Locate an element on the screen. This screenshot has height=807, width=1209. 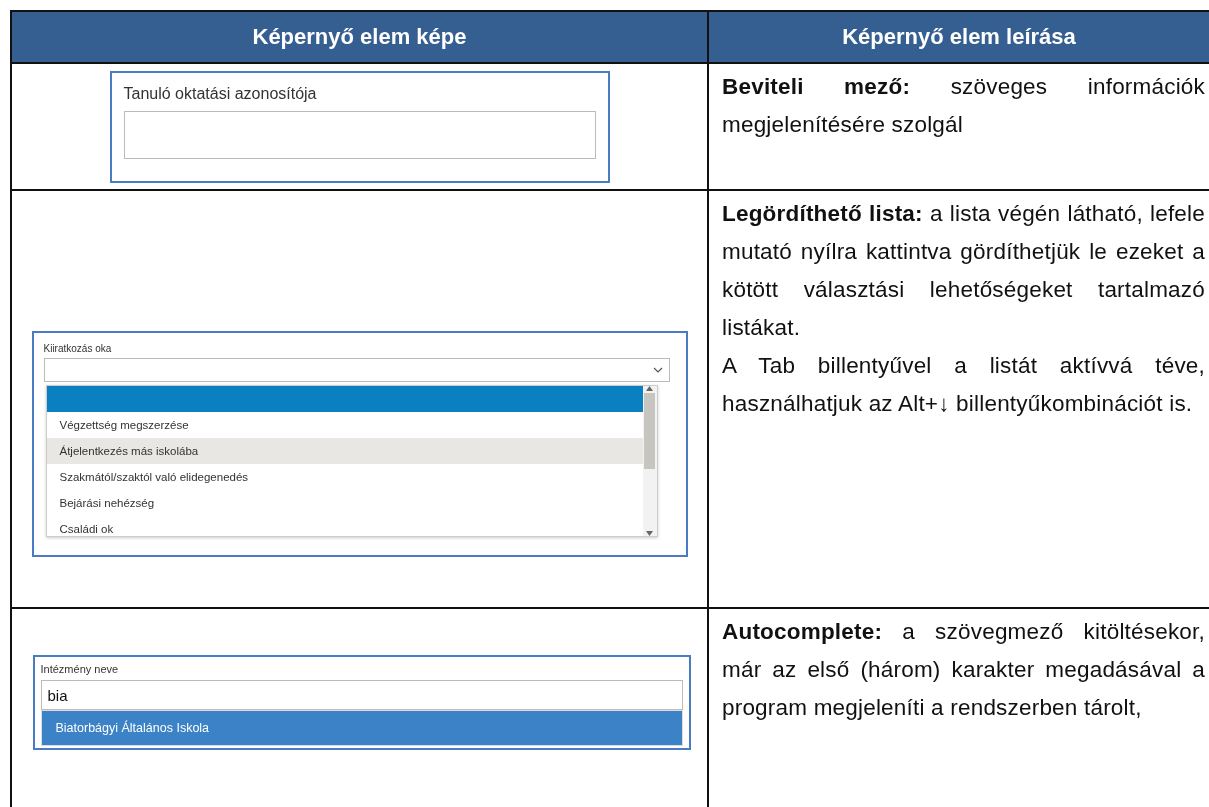
suggestion-item: Biatorbágyi Általános Iskola is located at coordinates (361, 728).